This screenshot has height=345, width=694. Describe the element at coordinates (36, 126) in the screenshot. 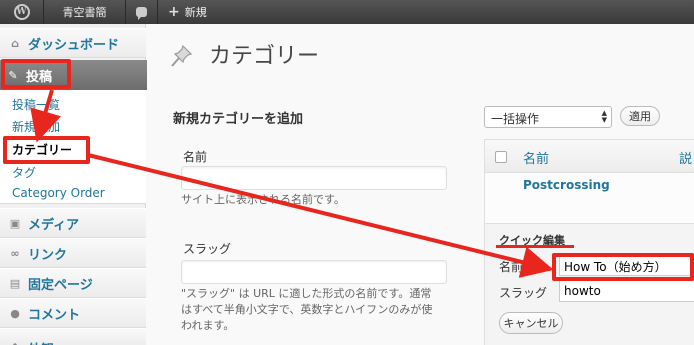

I see `submenu-add-new: 新規追加` at that location.